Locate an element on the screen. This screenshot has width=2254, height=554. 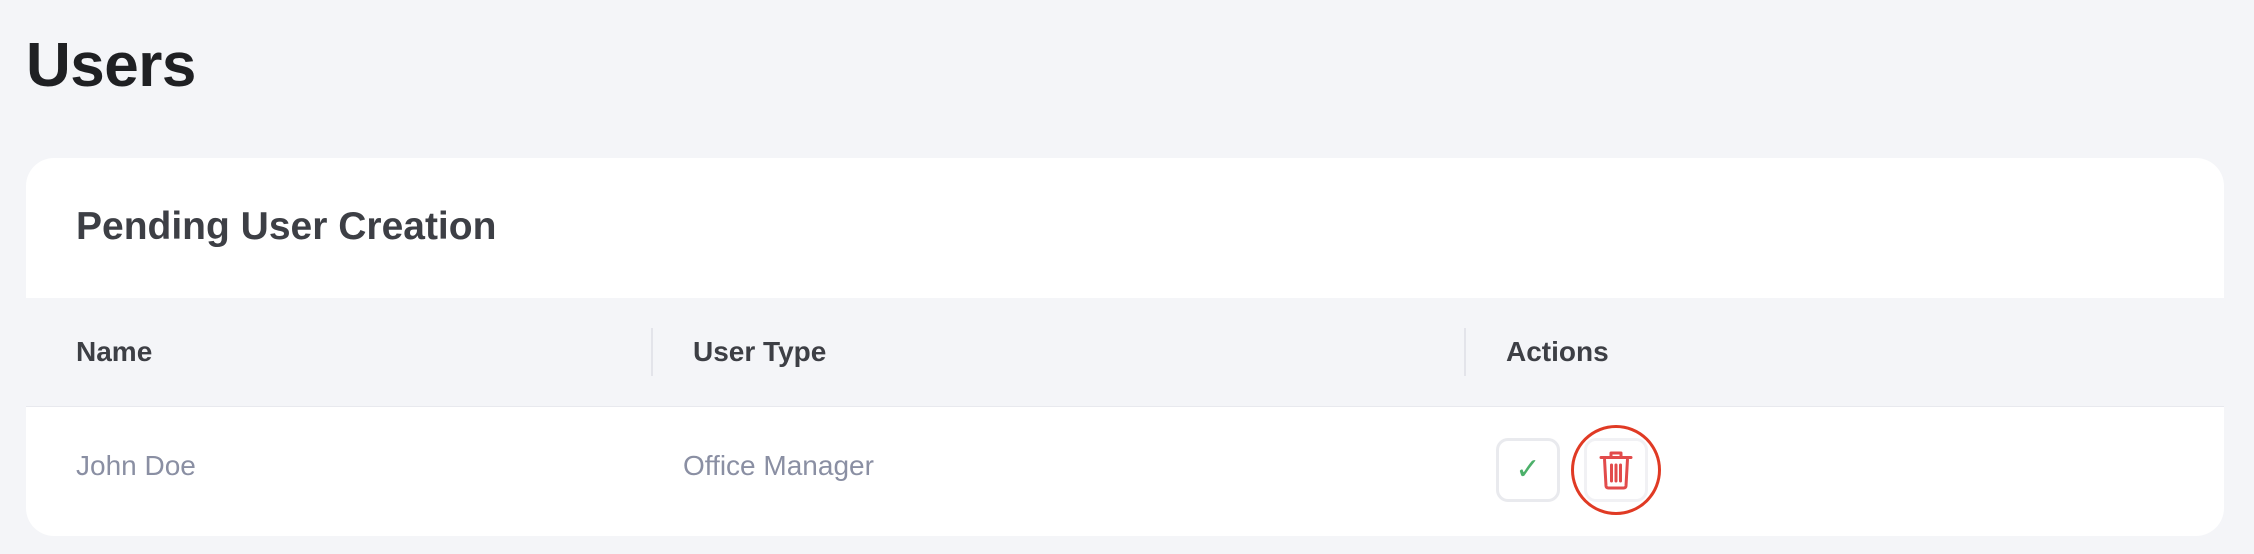
check-icon: ✓ is located at coordinates (1528, 469).